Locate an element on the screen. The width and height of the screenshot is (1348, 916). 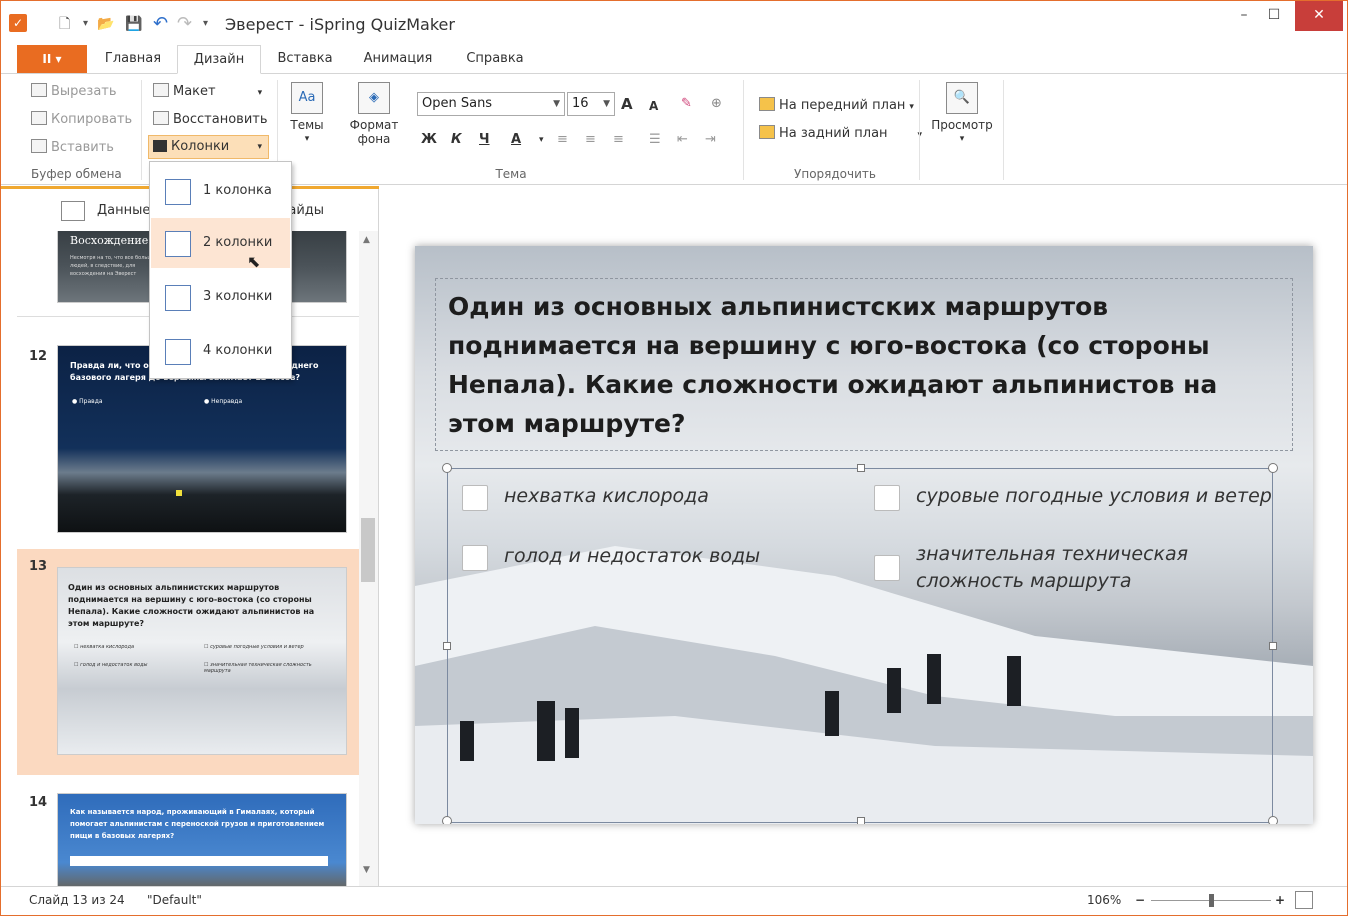
new-file-icon: 🗋 is located at coordinates (64, 24).